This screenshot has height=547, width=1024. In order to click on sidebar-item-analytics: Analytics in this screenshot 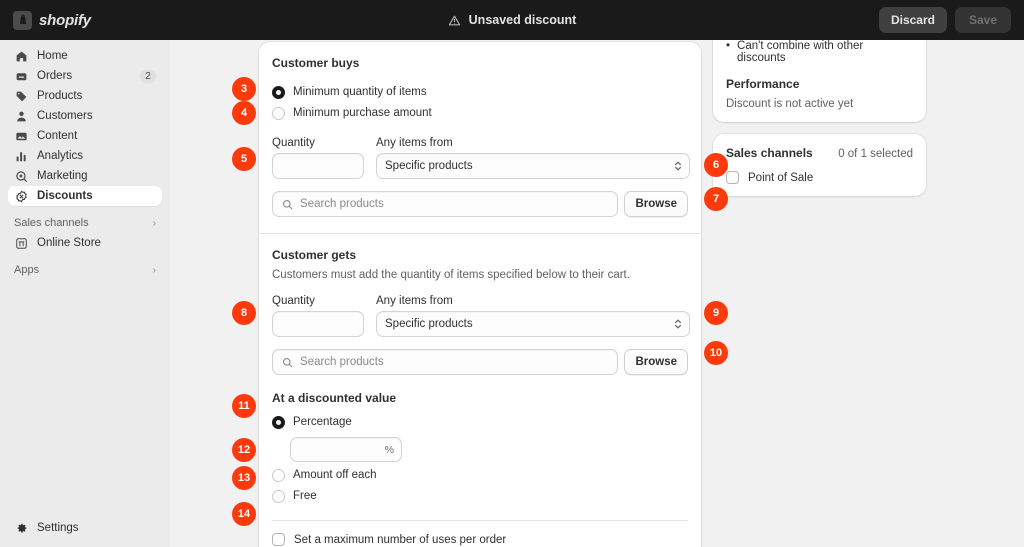, I will do `click(85, 156)`.